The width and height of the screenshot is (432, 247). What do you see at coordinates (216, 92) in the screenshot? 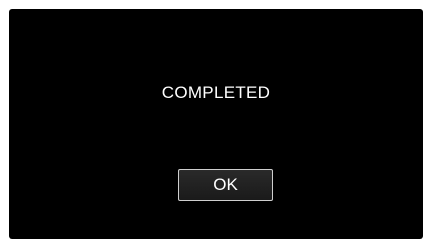
I see `completion-message: COMPLETED` at bounding box center [216, 92].